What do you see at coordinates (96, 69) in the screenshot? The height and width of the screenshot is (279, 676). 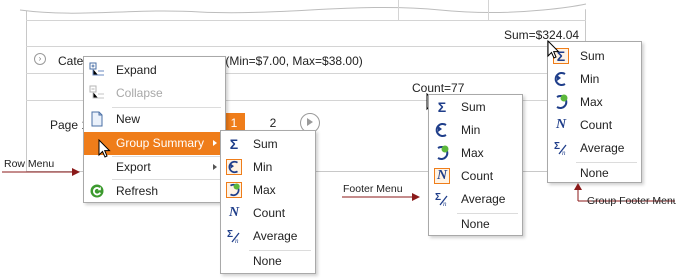 I see `expand-icon` at bounding box center [96, 69].